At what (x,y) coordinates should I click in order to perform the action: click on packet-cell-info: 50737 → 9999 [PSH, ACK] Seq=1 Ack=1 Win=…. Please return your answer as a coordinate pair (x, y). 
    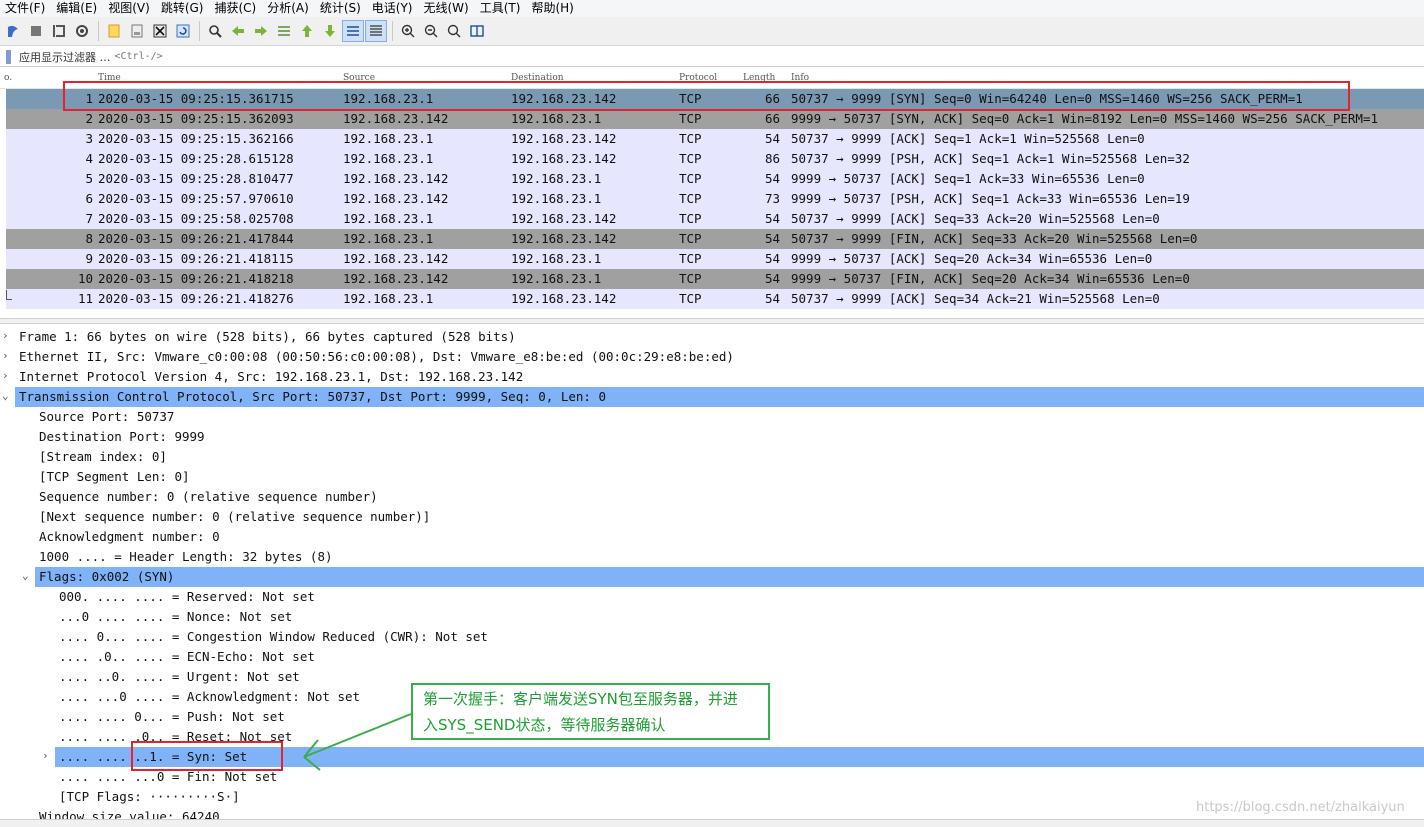
    Looking at the image, I should click on (990, 158).